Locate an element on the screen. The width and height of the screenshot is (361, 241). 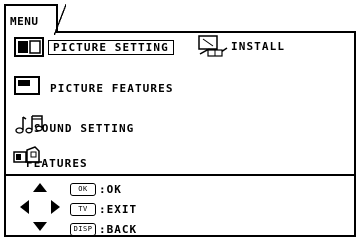
ok-key: OK is located at coordinates (83, 189).